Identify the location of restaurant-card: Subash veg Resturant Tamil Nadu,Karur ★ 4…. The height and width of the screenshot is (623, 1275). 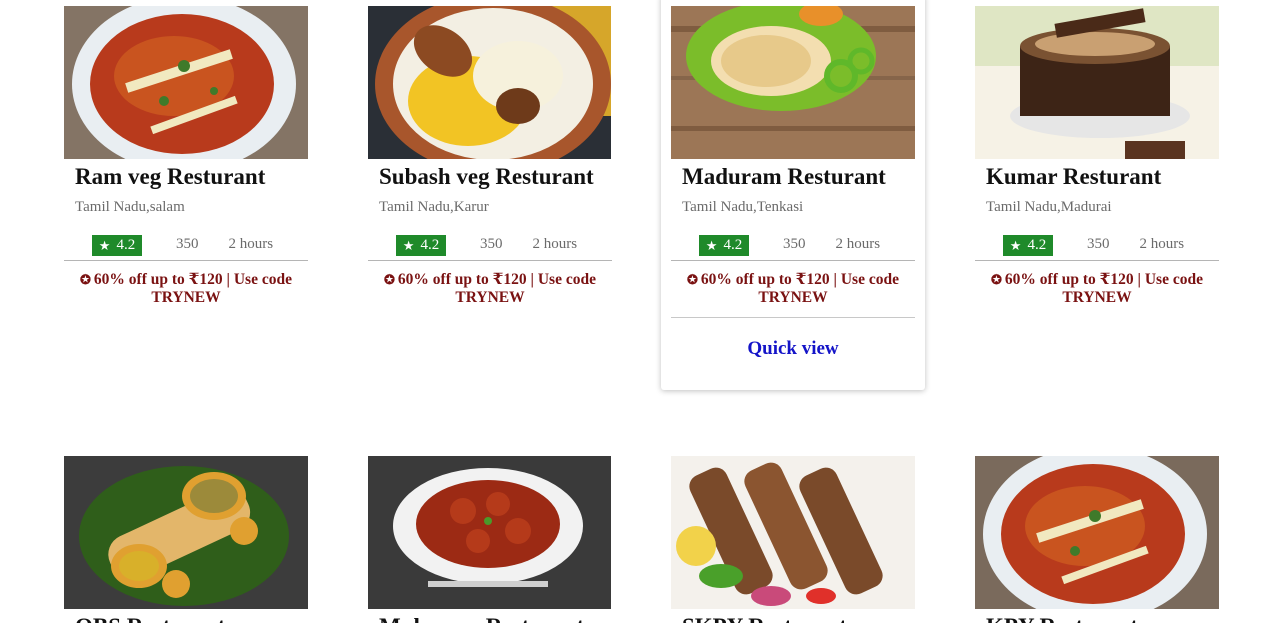
(490, 156).